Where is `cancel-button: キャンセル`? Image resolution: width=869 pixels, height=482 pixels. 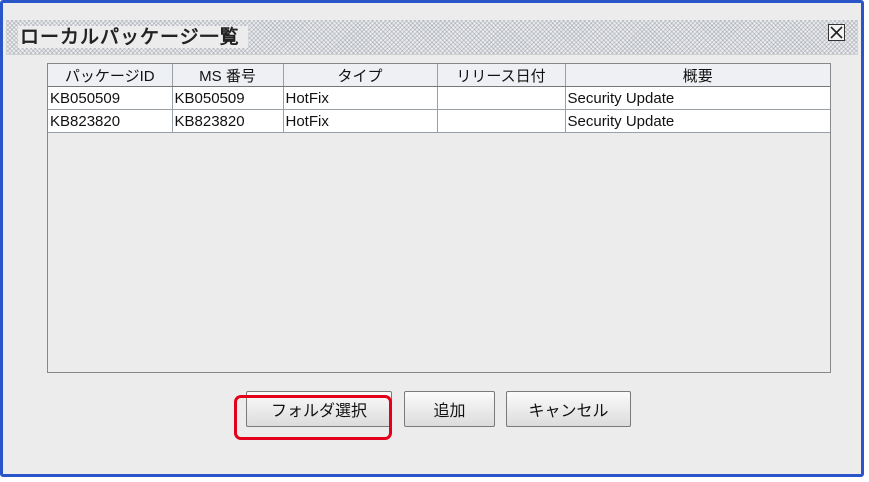 cancel-button: キャンセル is located at coordinates (568, 409).